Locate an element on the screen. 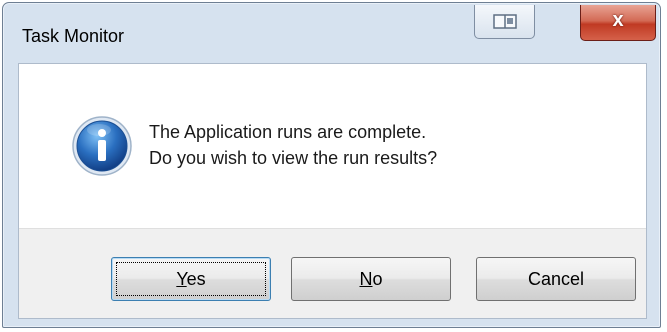 Image resolution: width=667 pixels, height=332 pixels. cancel-label: Cancel is located at coordinates (556, 278).